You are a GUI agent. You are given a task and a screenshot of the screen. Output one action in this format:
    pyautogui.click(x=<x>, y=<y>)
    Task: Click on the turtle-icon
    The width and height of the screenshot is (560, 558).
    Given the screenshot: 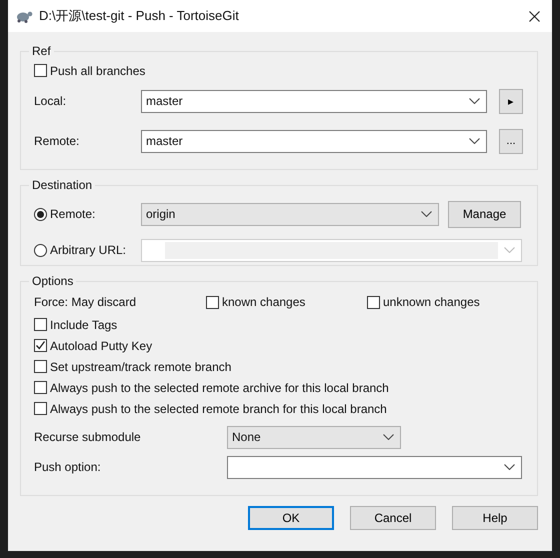 What is the action you would take?
    pyautogui.click(x=24, y=16)
    